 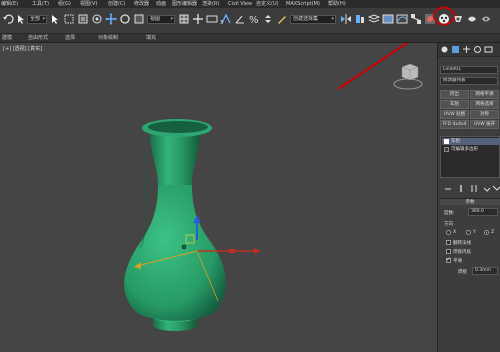 What do you see at coordinates (198, 19) in the screenshot?
I see `select-manipulate-icon` at bounding box center [198, 19].